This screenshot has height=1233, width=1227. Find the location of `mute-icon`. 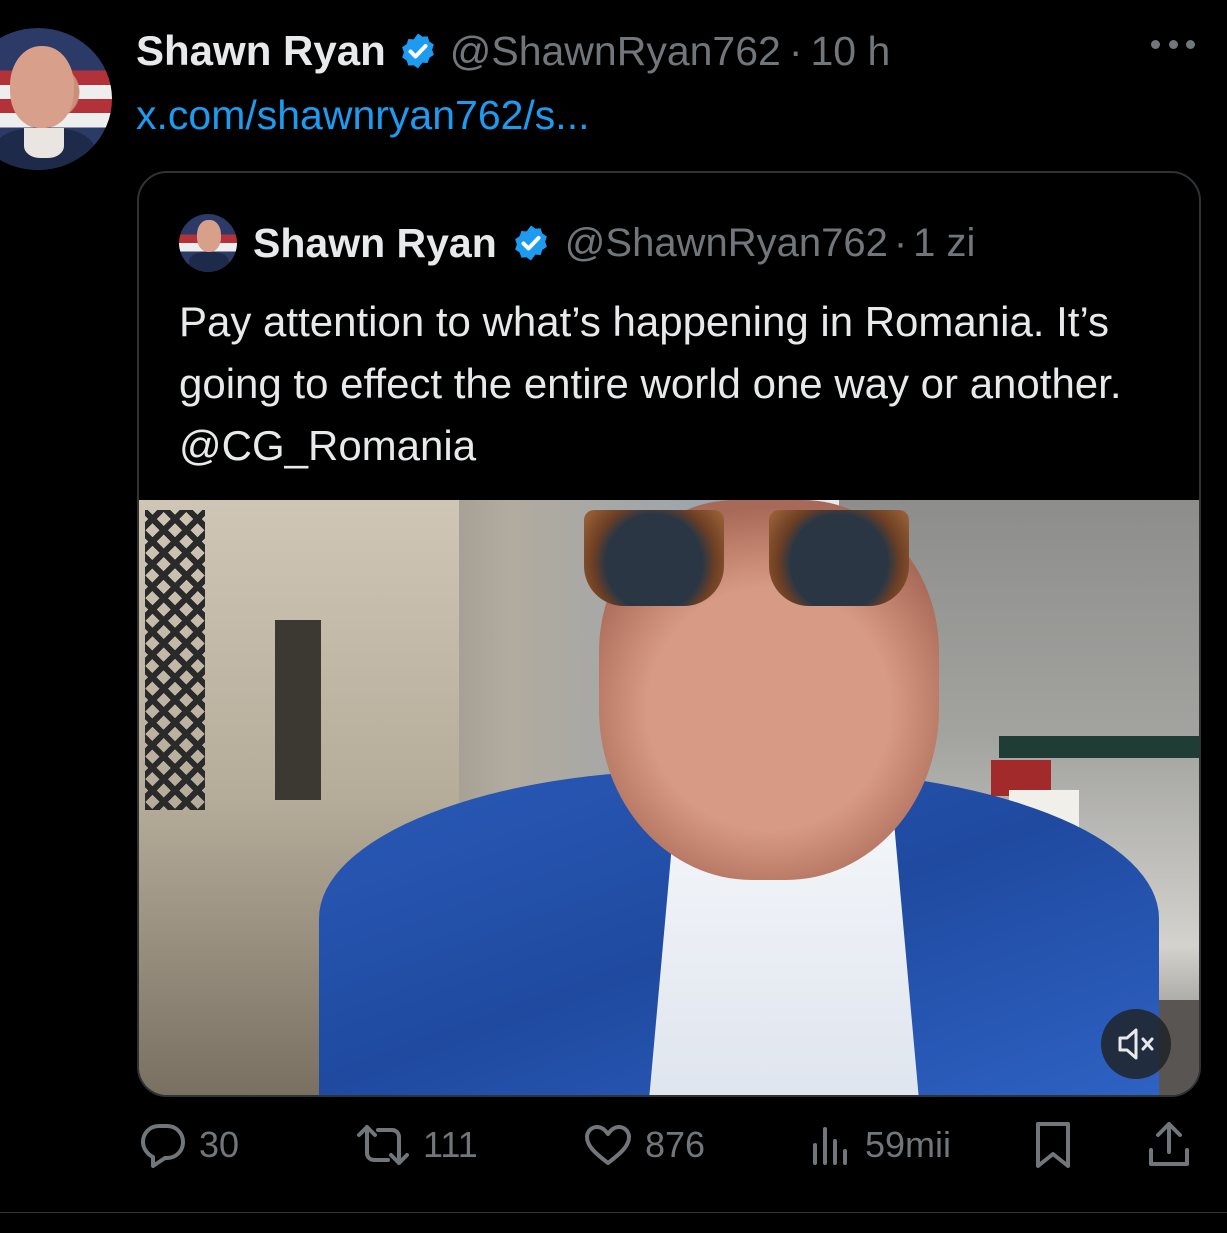

mute-icon is located at coordinates (1136, 1044).